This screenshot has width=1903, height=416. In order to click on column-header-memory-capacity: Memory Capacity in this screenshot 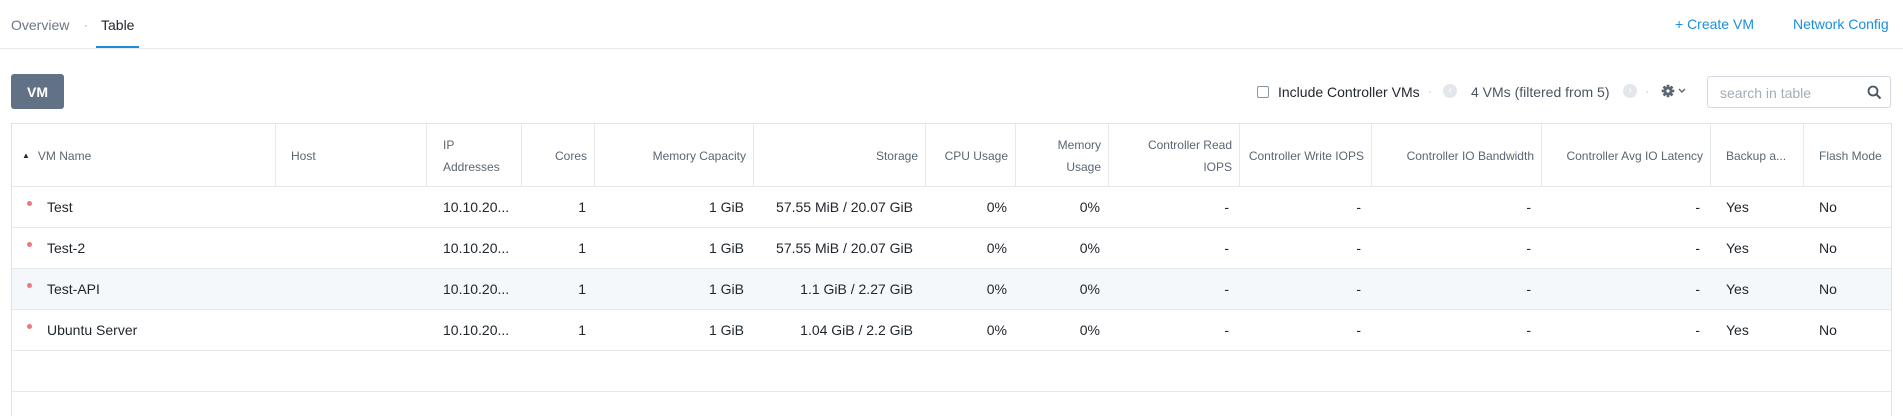, I will do `click(674, 155)`.